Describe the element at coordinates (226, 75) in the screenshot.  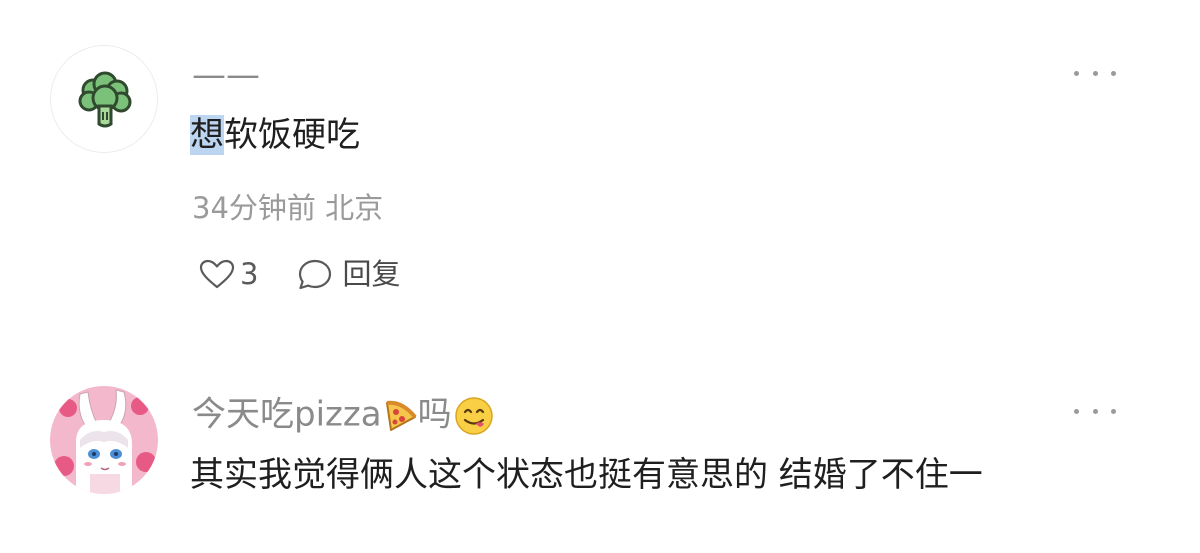
I see `username: ——` at that location.